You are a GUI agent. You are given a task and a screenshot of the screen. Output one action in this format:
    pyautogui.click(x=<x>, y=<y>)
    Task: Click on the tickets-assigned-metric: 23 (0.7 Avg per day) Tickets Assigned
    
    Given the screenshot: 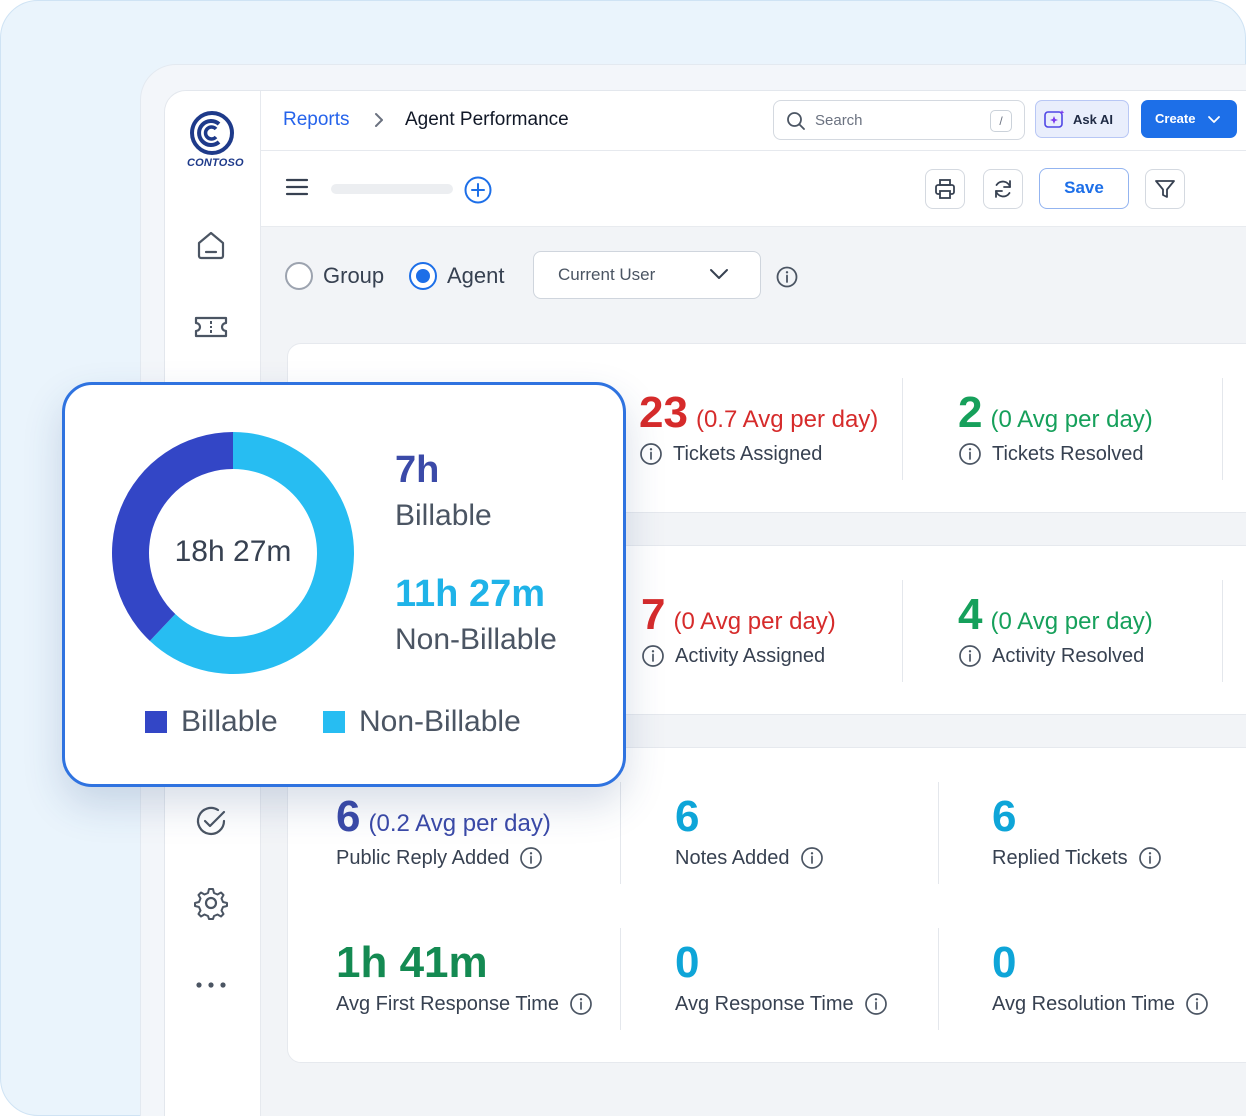 What is the action you would take?
    pyautogui.click(x=758, y=427)
    